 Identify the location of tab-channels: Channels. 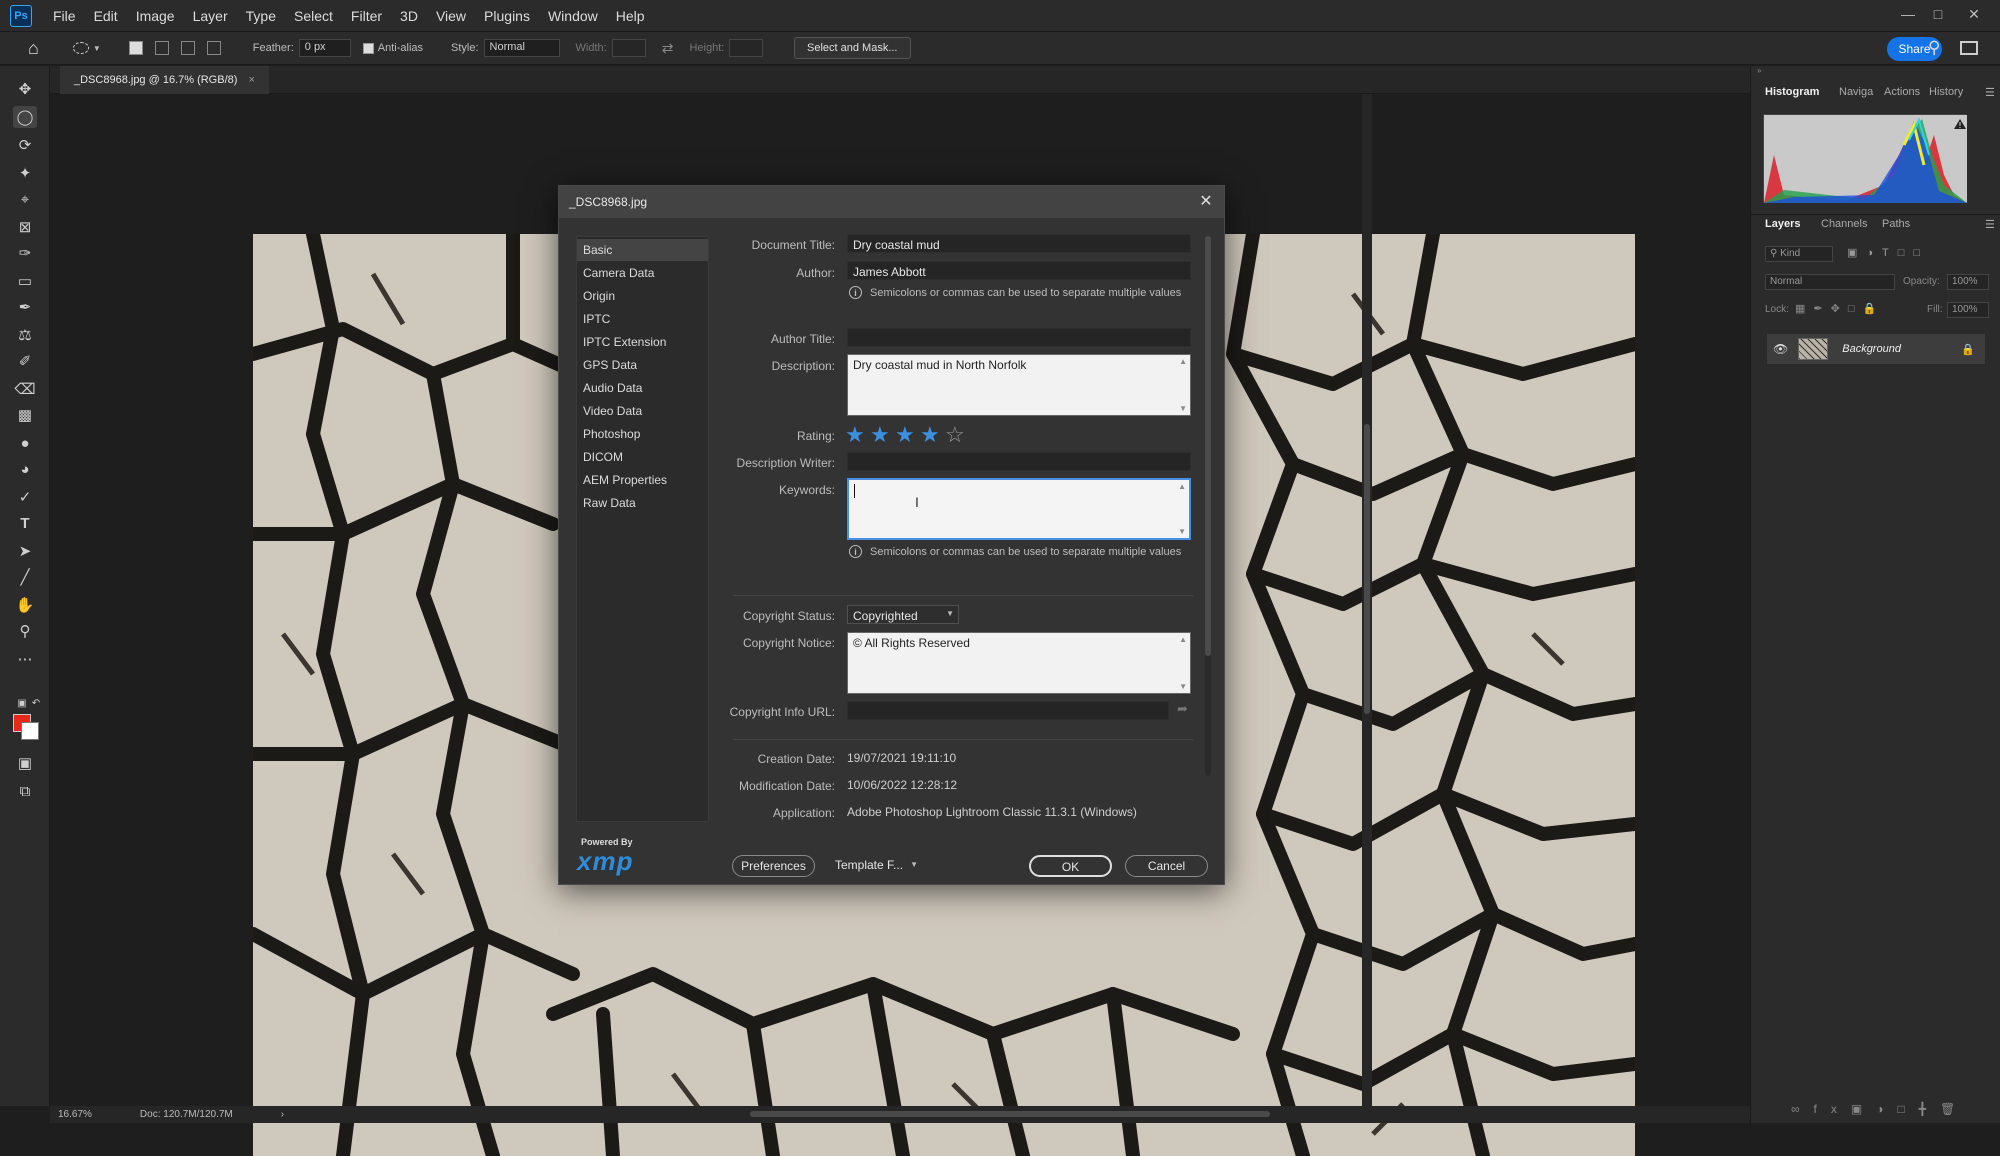
(1844, 224).